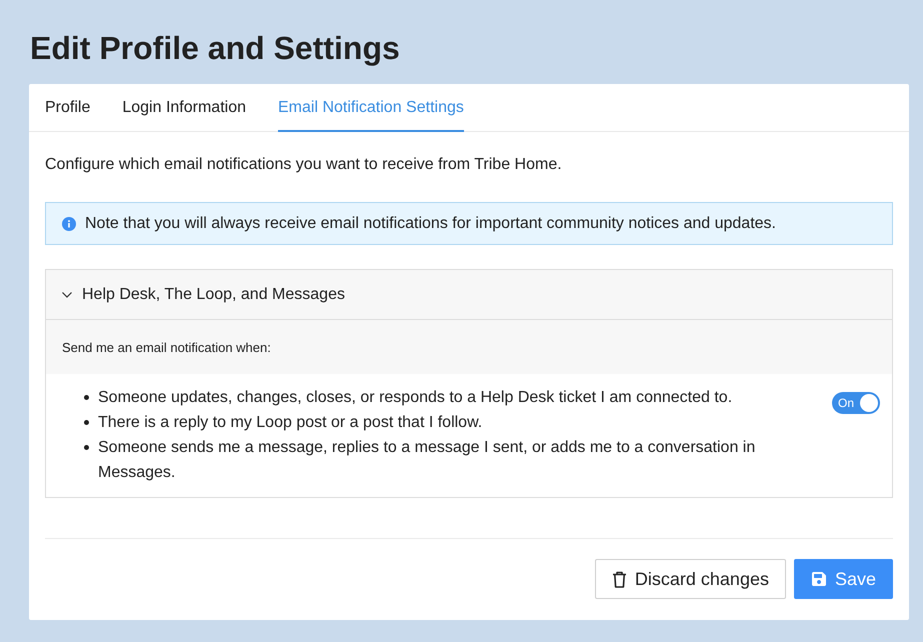  I want to click on discard-button: Discard changes, so click(690, 579).